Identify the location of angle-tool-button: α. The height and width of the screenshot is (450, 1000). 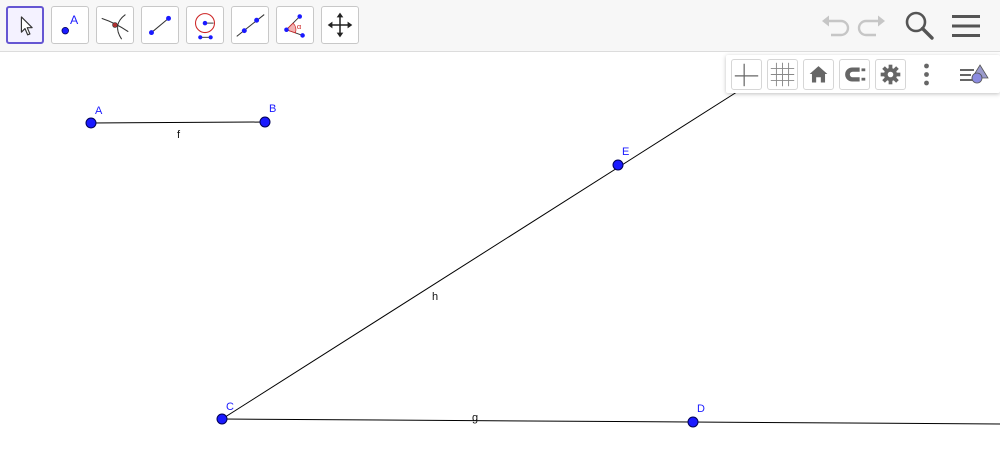
(295, 25).